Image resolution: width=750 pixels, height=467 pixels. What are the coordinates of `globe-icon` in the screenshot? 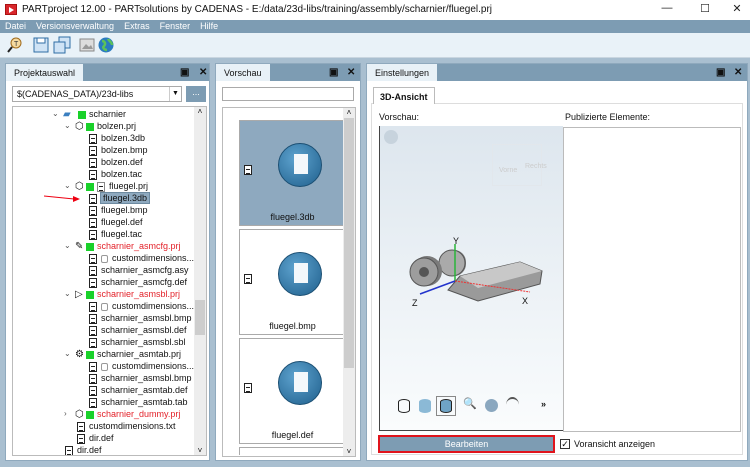 It's located at (106, 45).